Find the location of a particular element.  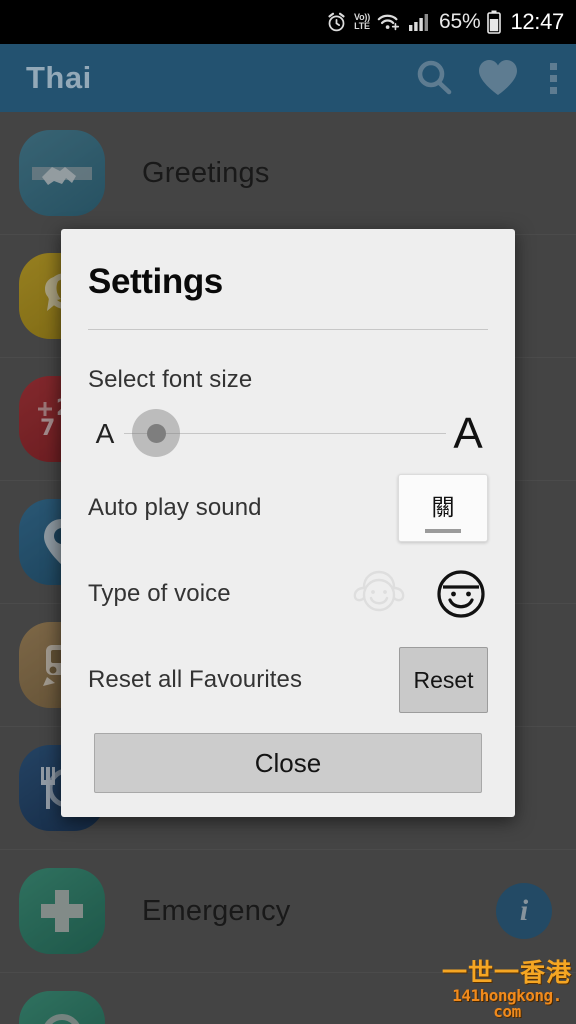

auto-play-sound-label: Auto play sound is located at coordinates (175, 507).